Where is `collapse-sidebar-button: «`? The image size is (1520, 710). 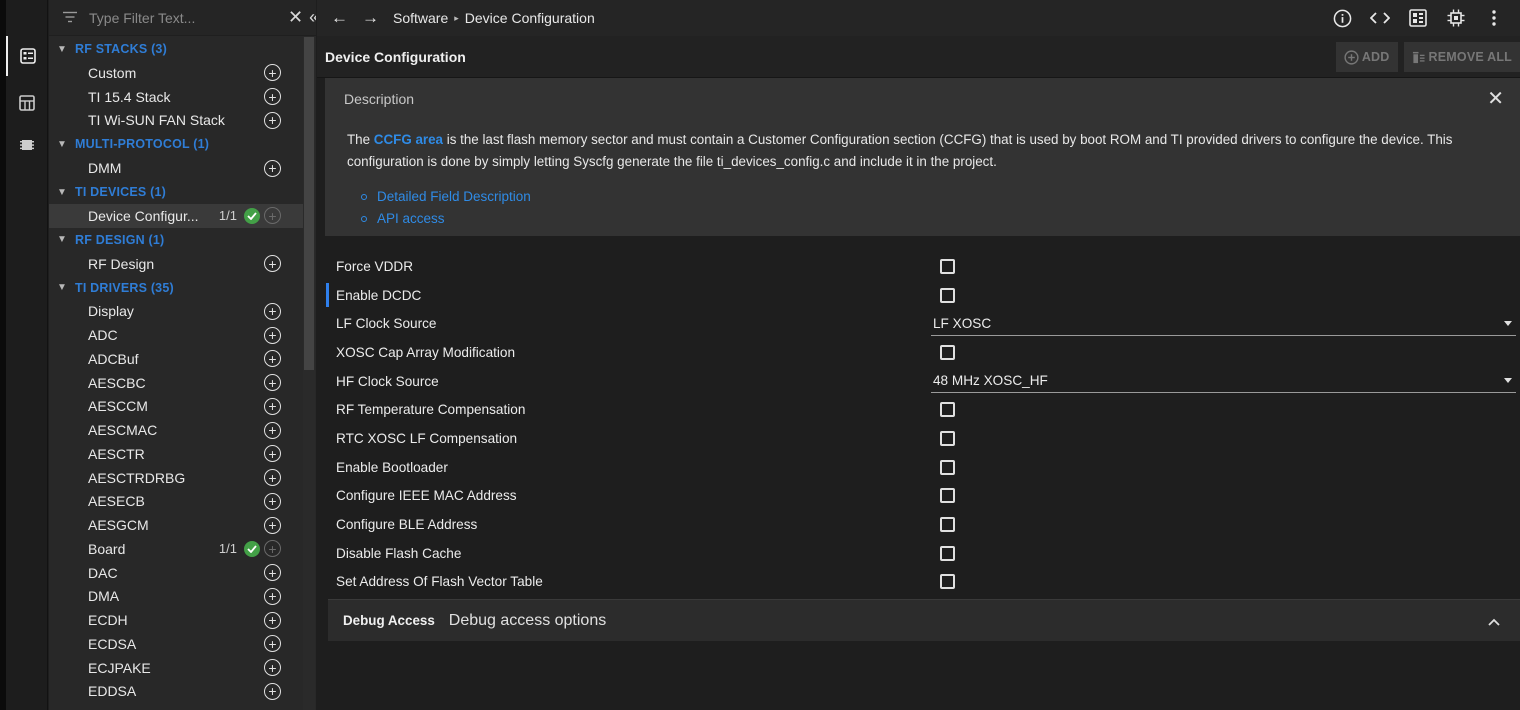
collapse-sidebar-button: « is located at coordinates (312, 17).